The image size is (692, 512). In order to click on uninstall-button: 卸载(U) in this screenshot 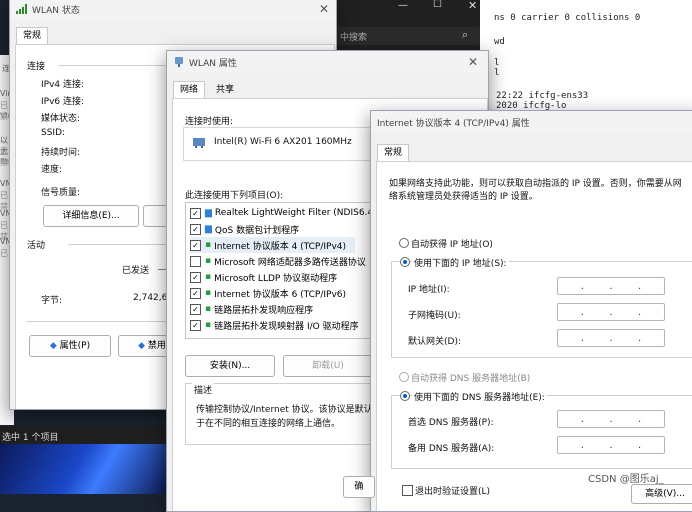, I will do `click(328, 366)`.